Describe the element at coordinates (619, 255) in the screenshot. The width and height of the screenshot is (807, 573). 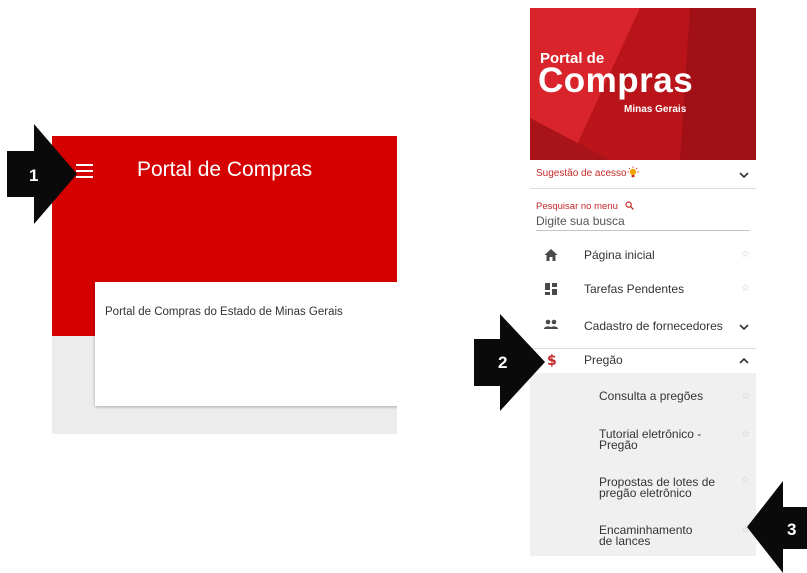
I see `menu-item-label: Página inicial` at that location.